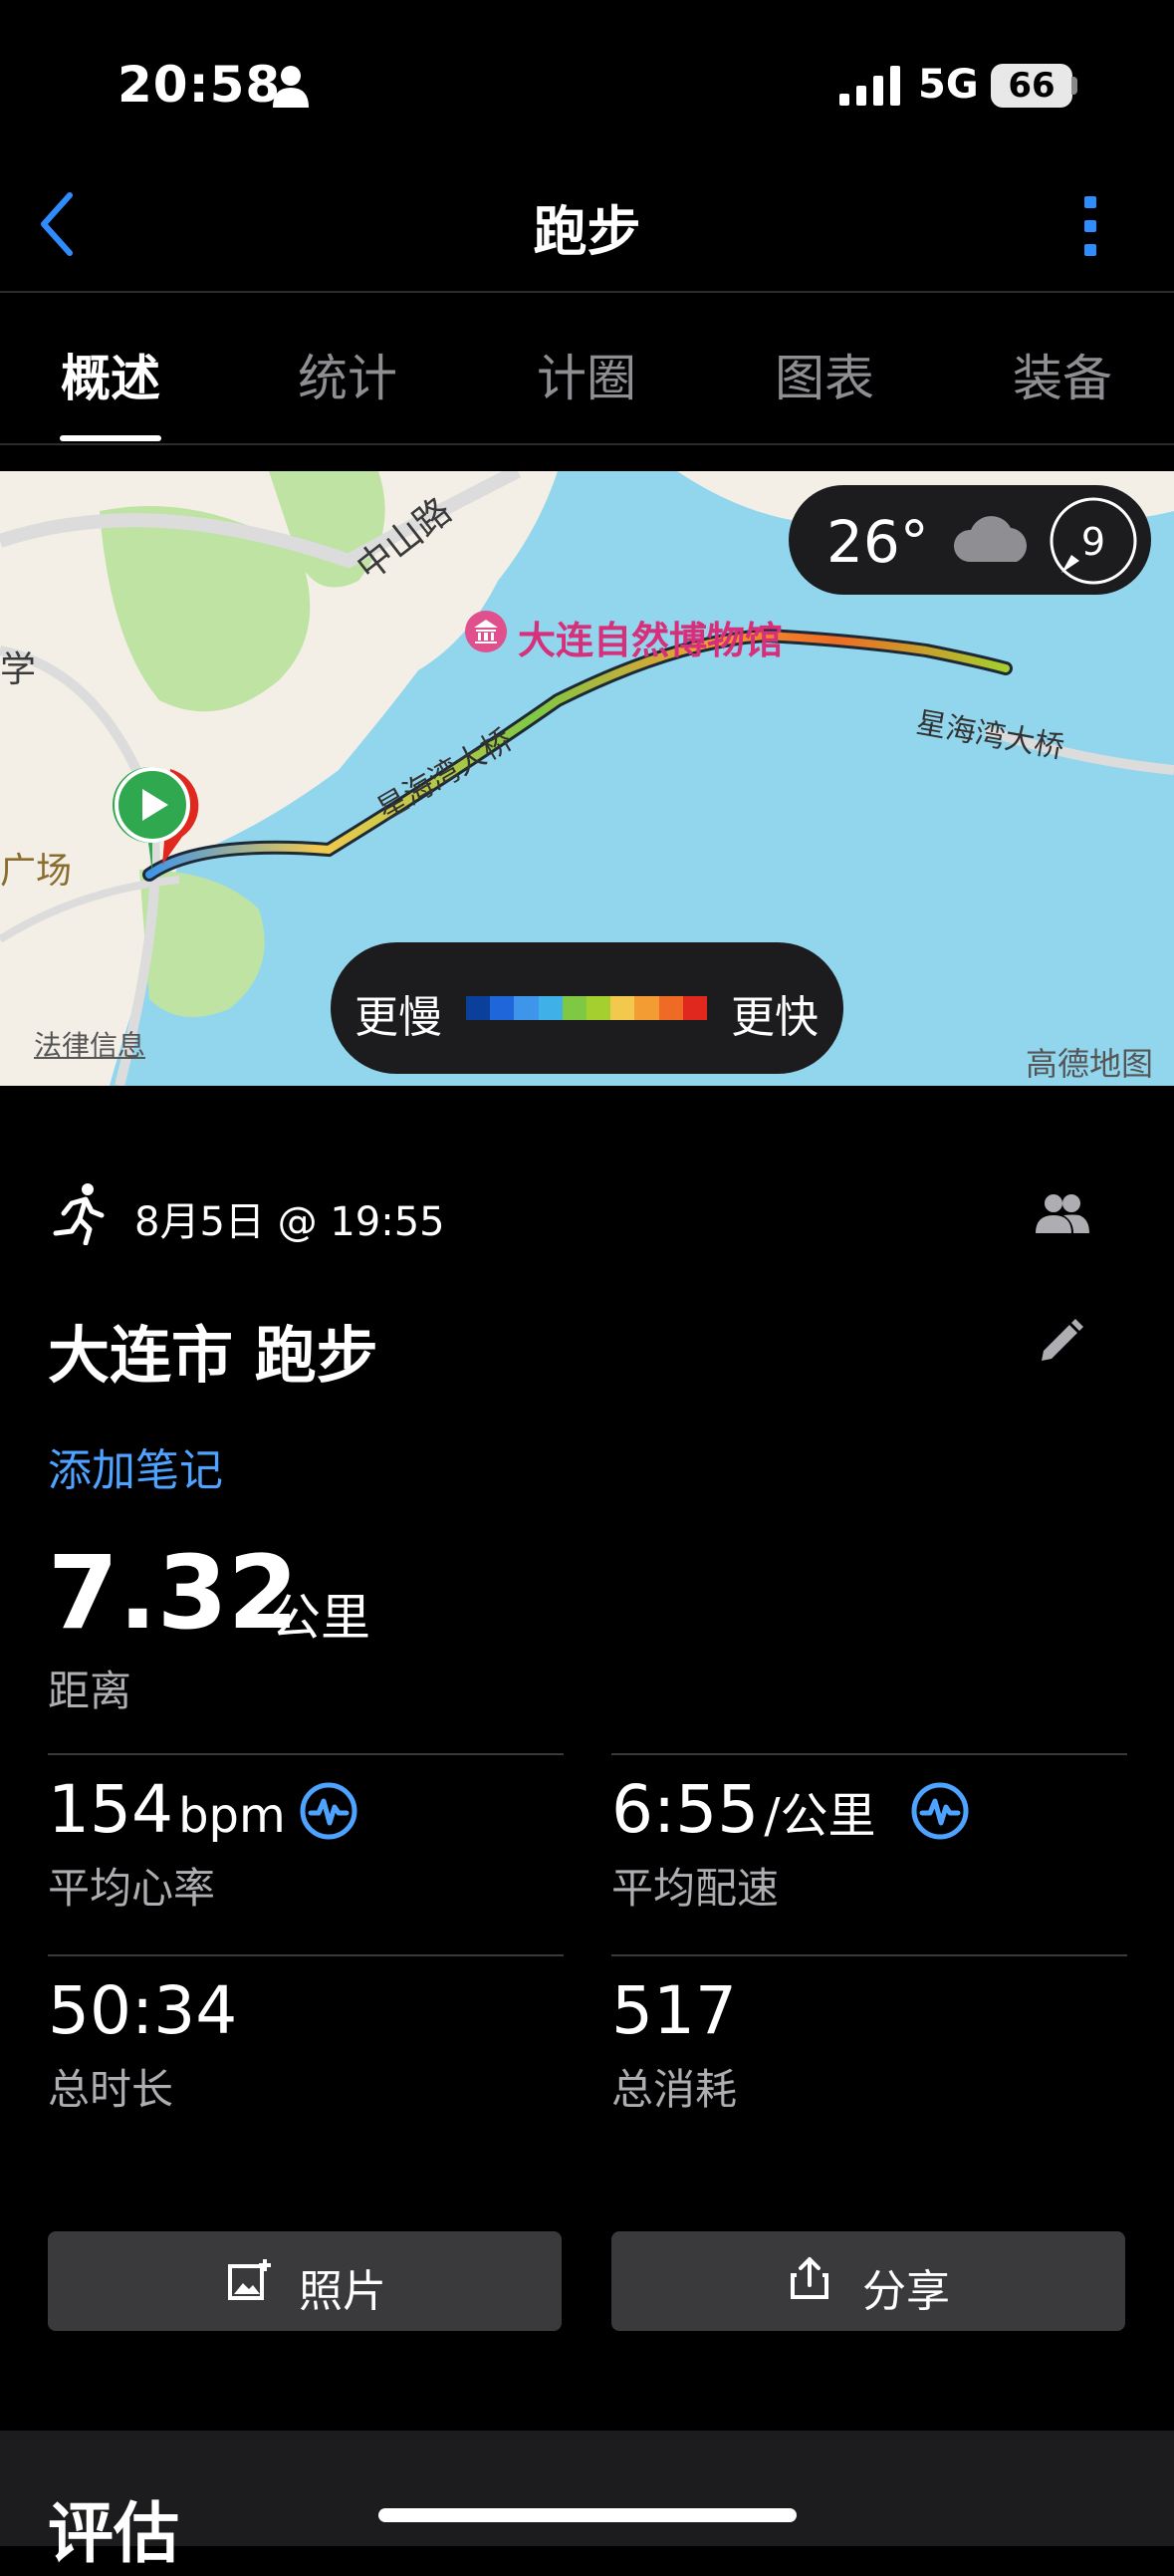 This screenshot has width=1174, height=2576. I want to click on share-button-label: 分享, so click(906, 2291).